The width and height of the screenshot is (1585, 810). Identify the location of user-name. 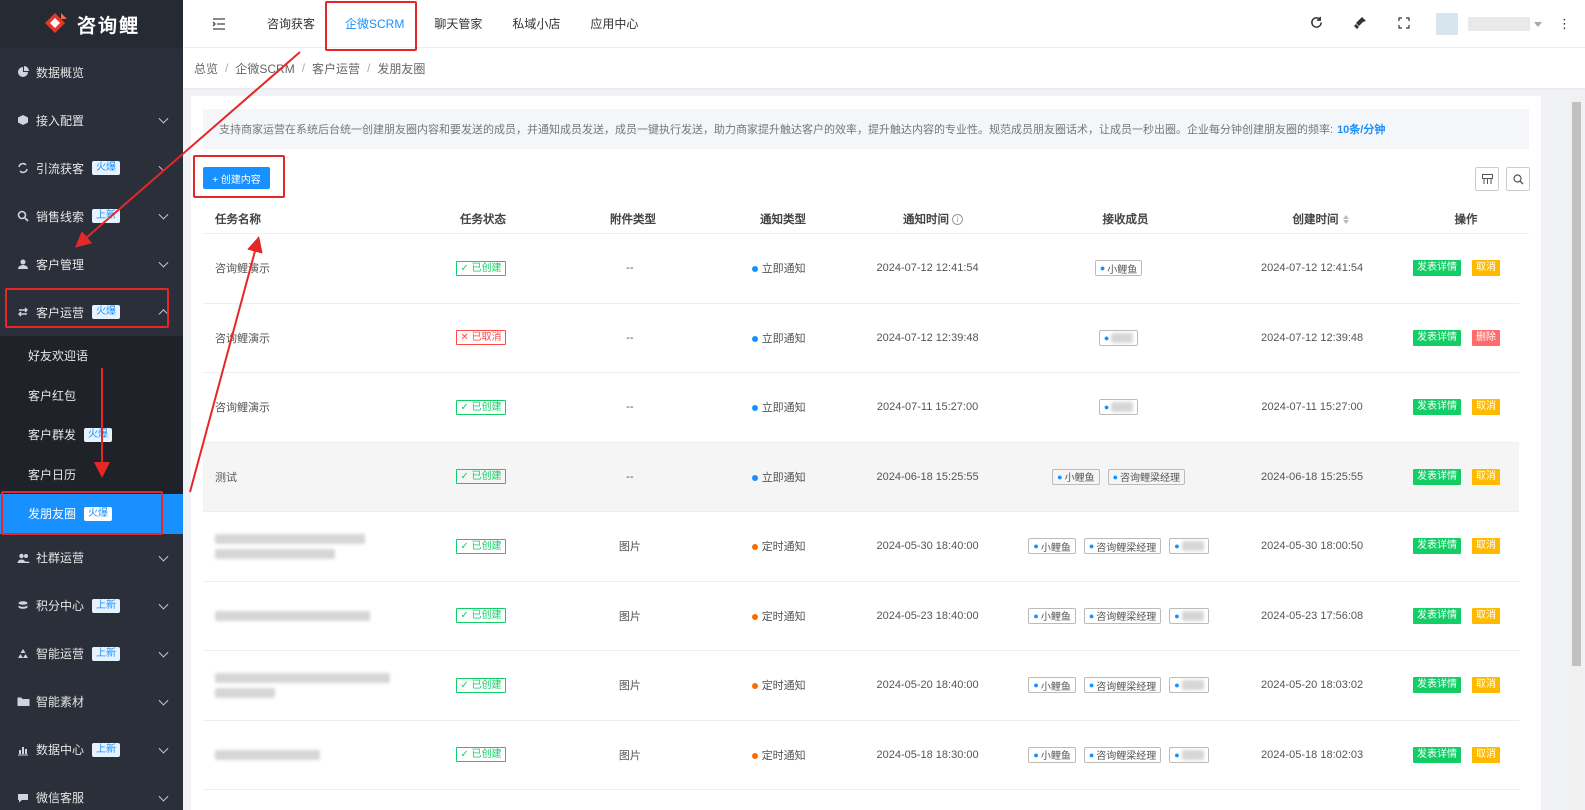
(1499, 24).